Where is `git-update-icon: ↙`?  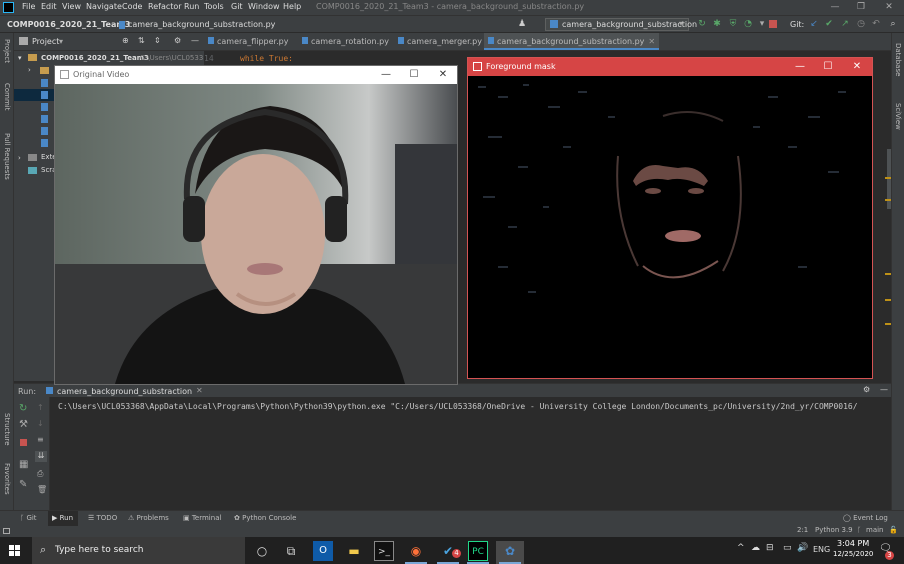 git-update-icon: ↙ is located at coordinates (814, 24).